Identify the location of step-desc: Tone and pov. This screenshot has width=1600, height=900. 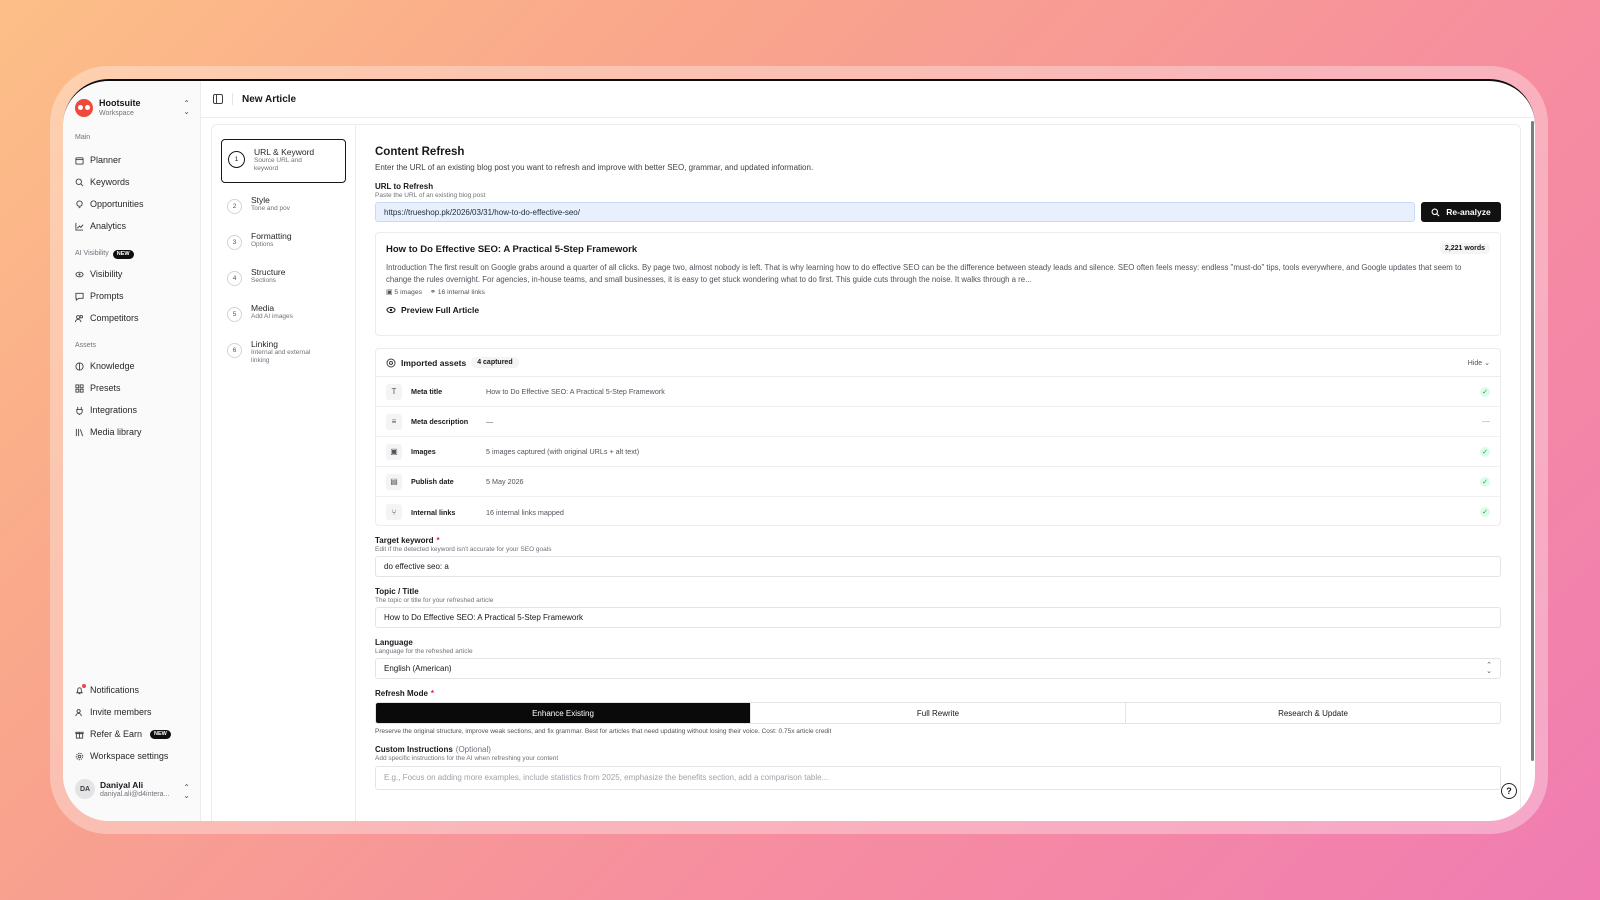
(271, 208).